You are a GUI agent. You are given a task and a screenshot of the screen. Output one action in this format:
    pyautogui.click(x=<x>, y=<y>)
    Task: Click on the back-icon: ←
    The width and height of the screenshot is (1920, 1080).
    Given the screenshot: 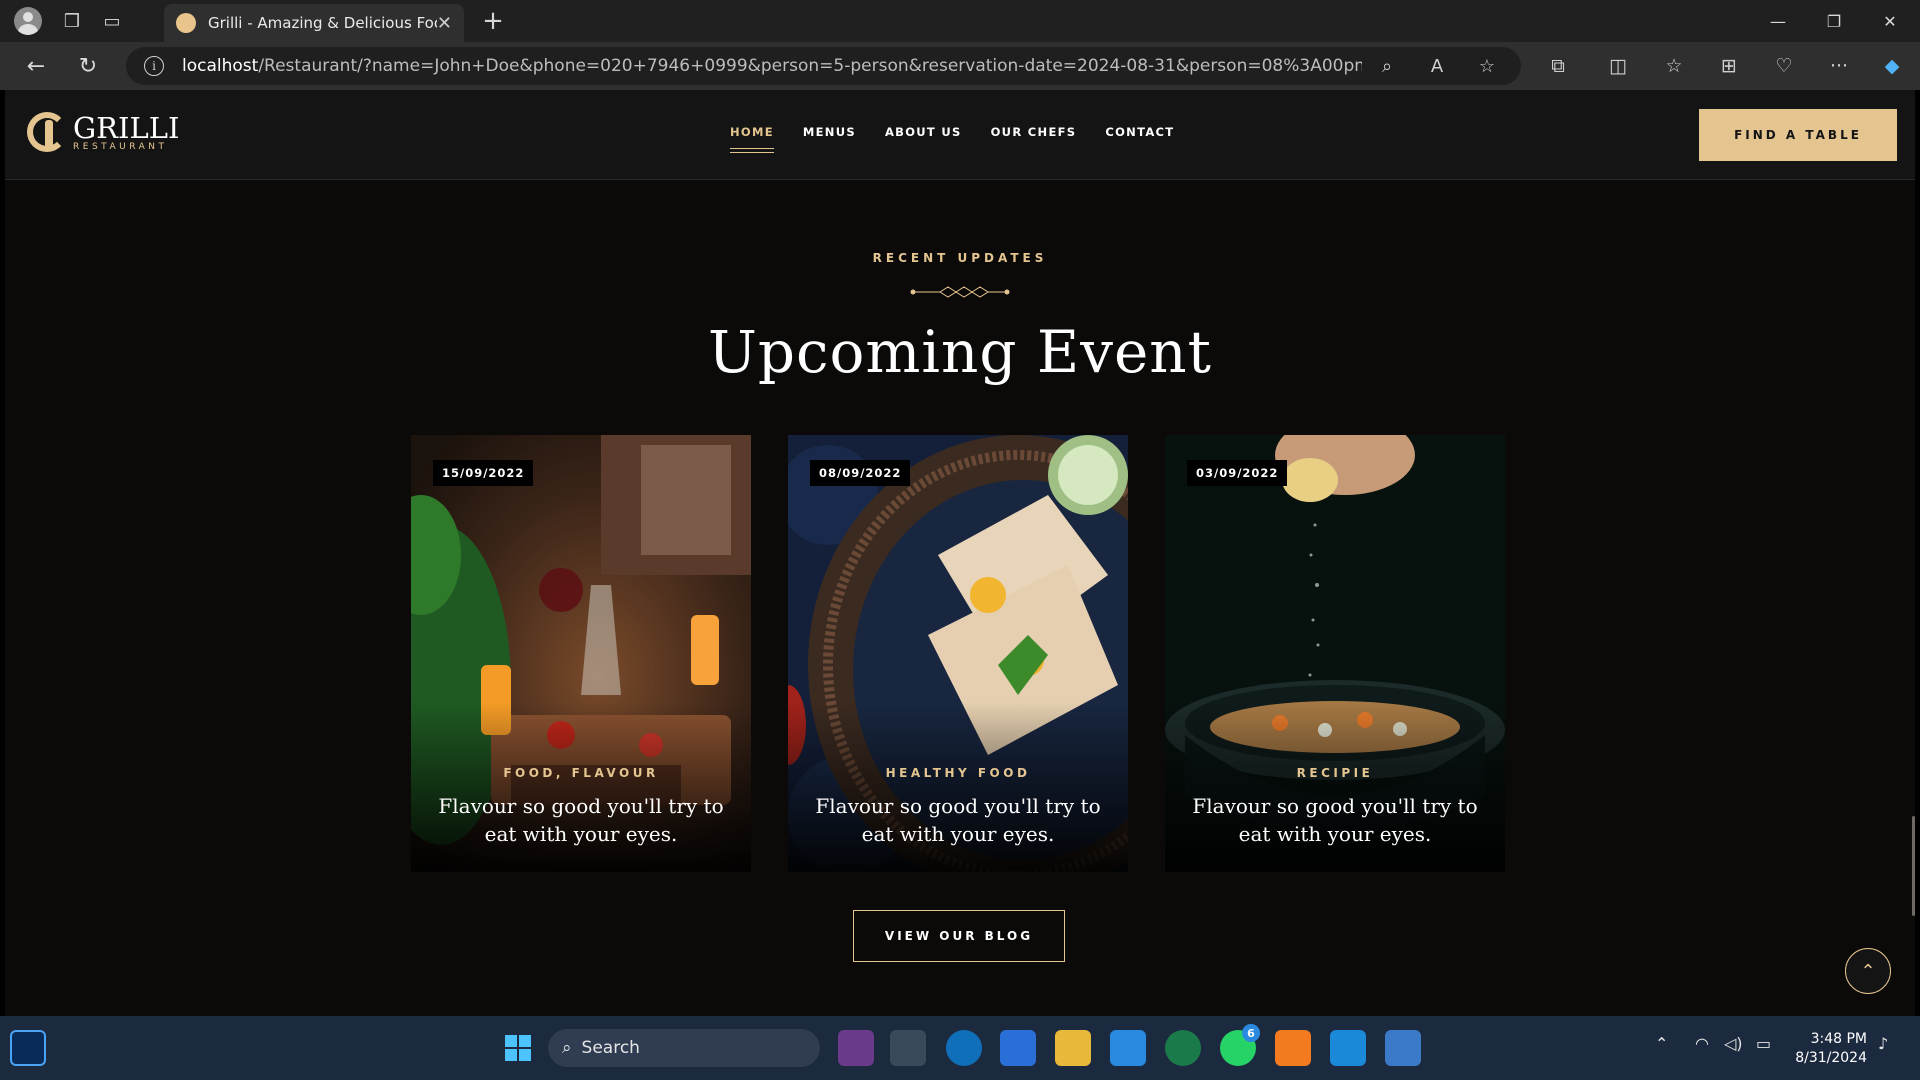 What is the action you would take?
    pyautogui.click(x=36, y=66)
    